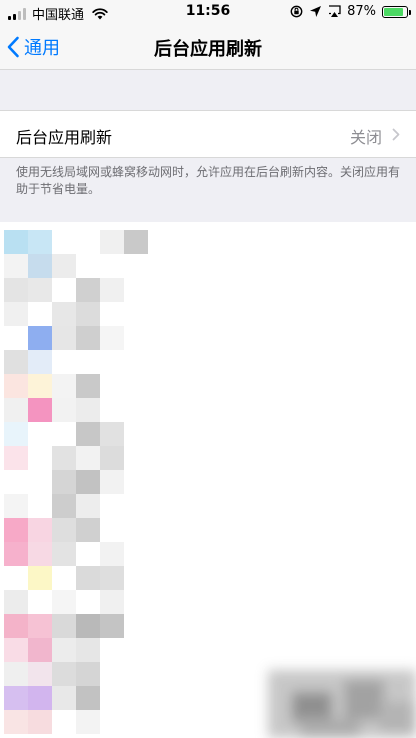 This screenshot has width=416, height=738. I want to click on status-left: 中国联通, so click(58, 13).